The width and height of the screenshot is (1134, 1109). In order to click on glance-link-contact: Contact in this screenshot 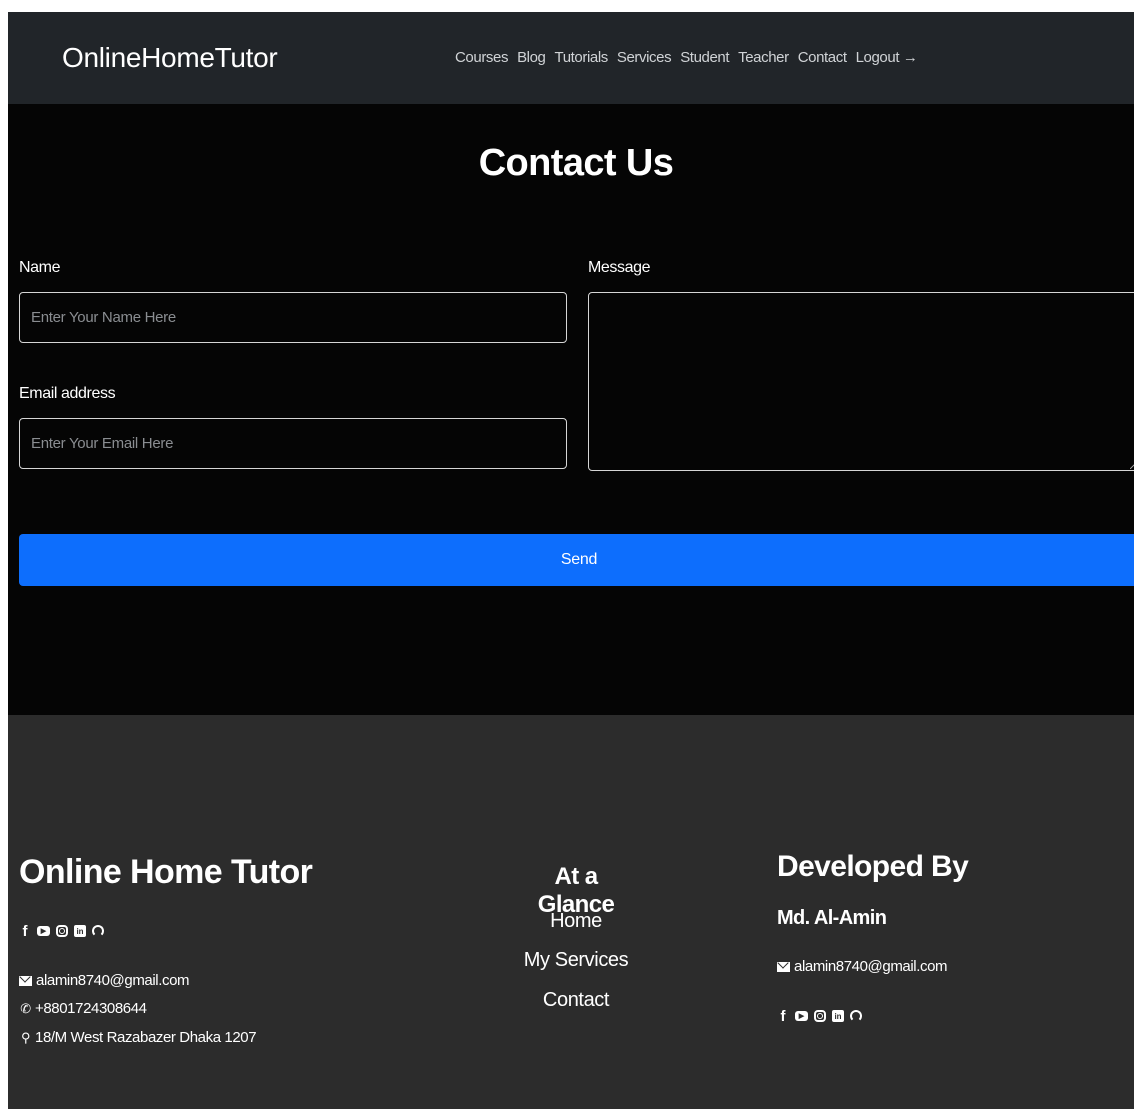, I will do `click(576, 1000)`.